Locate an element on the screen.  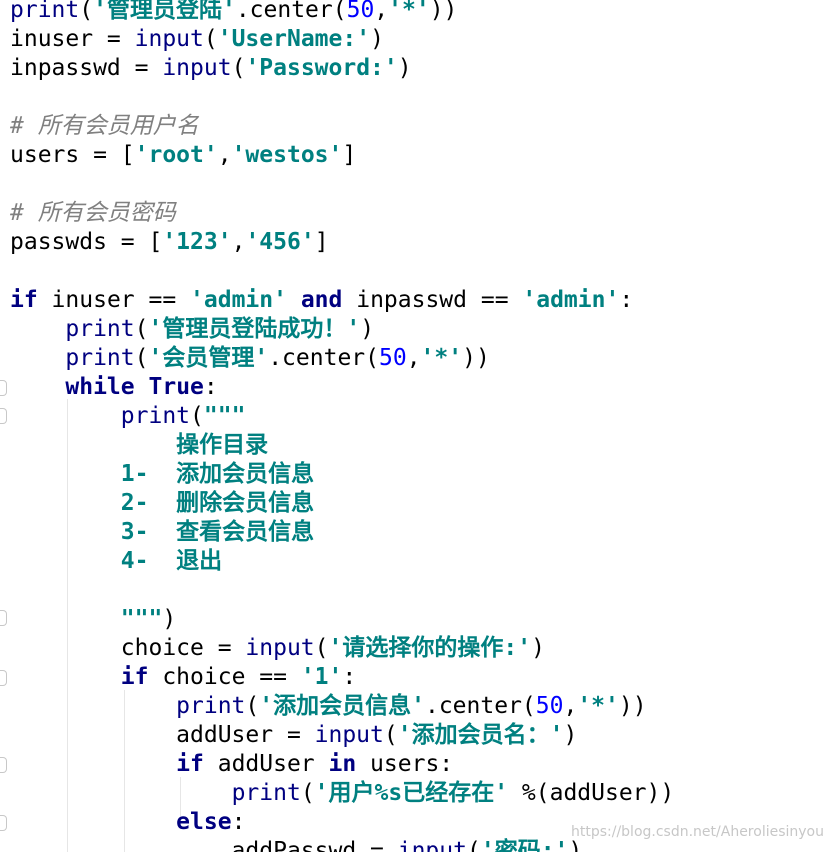
code-line: while True: is located at coordinates (114, 387).